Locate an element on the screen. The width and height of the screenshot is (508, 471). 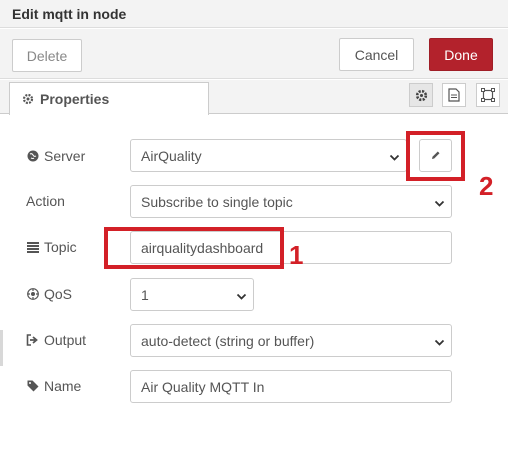
resize-handle is located at coordinates (1, 348).